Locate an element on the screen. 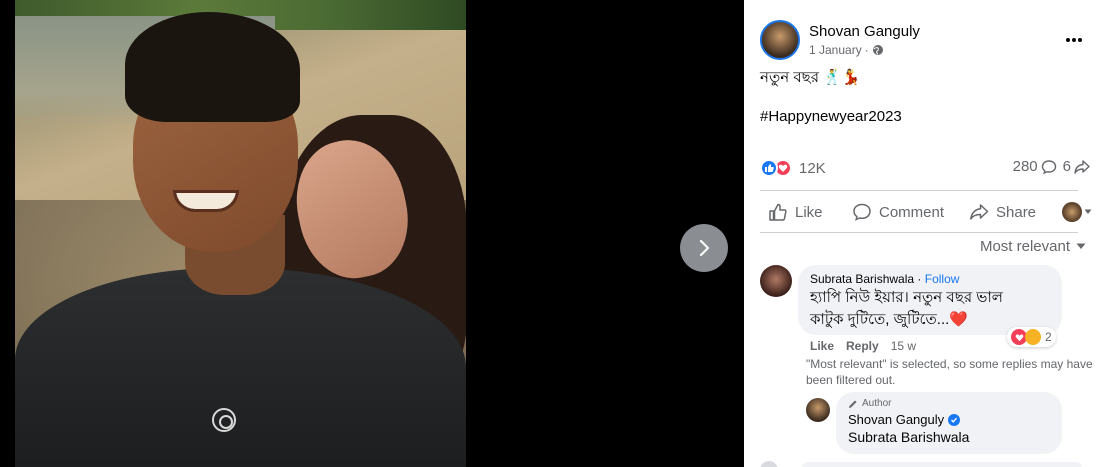  stat-counts: 280 6 is located at coordinates (1051, 166).